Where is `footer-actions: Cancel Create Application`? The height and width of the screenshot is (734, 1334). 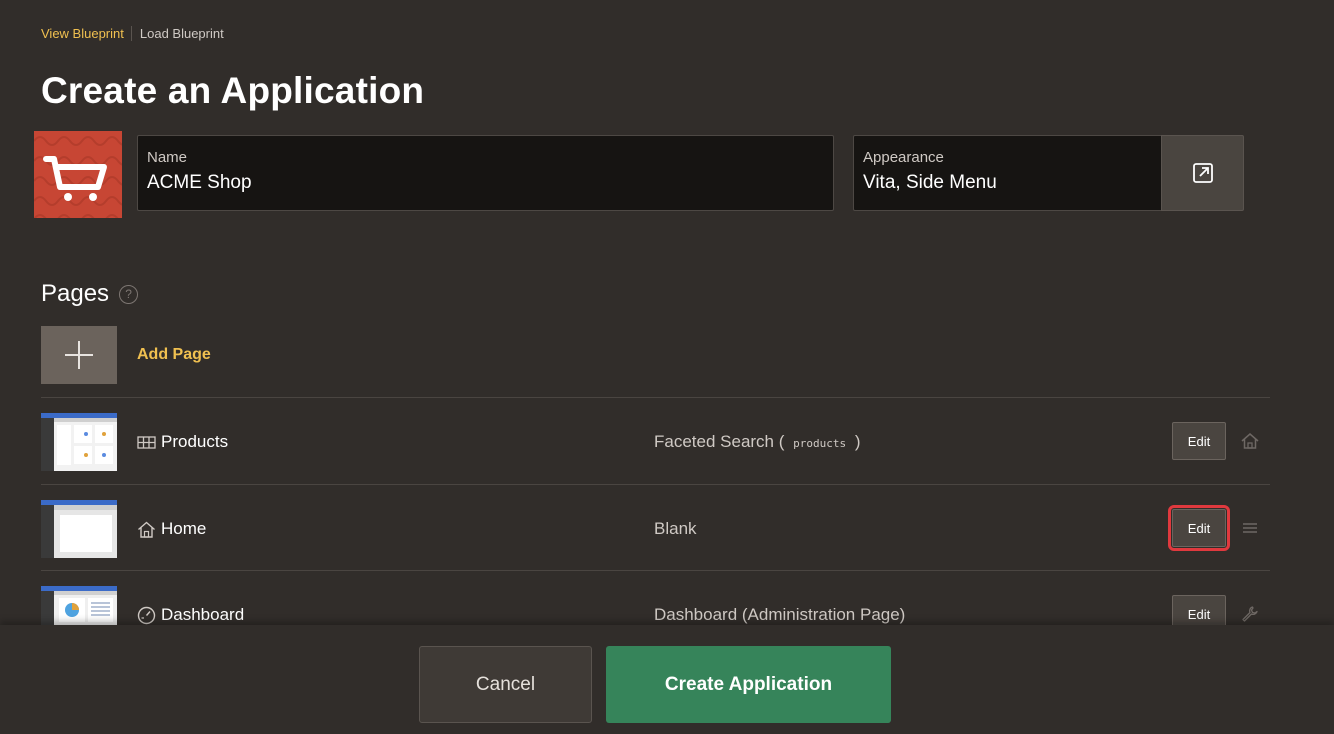
footer-actions: Cancel Create Application is located at coordinates (667, 679).